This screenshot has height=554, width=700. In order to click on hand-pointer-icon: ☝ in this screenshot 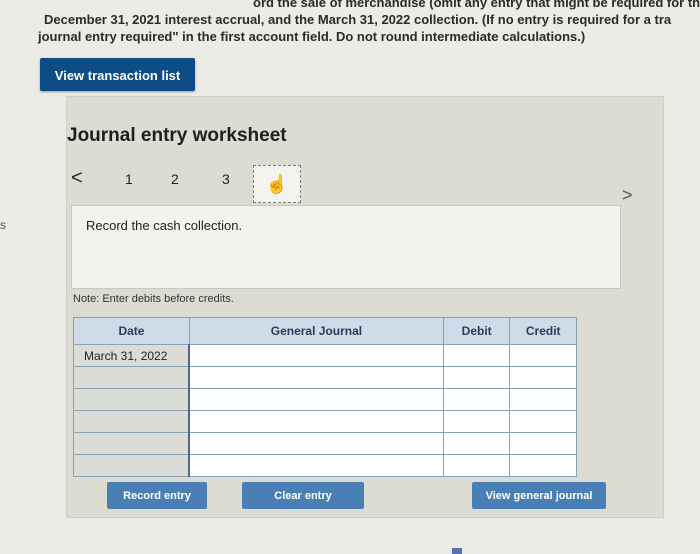, I will do `click(277, 184)`.